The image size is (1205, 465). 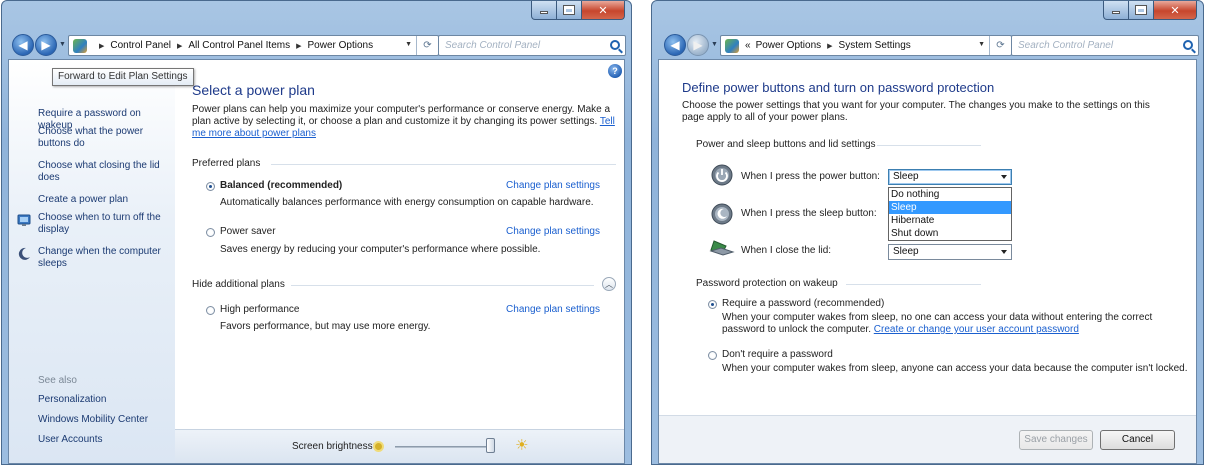 I want to click on preferred-plans-label: Preferred plans, so click(x=226, y=163).